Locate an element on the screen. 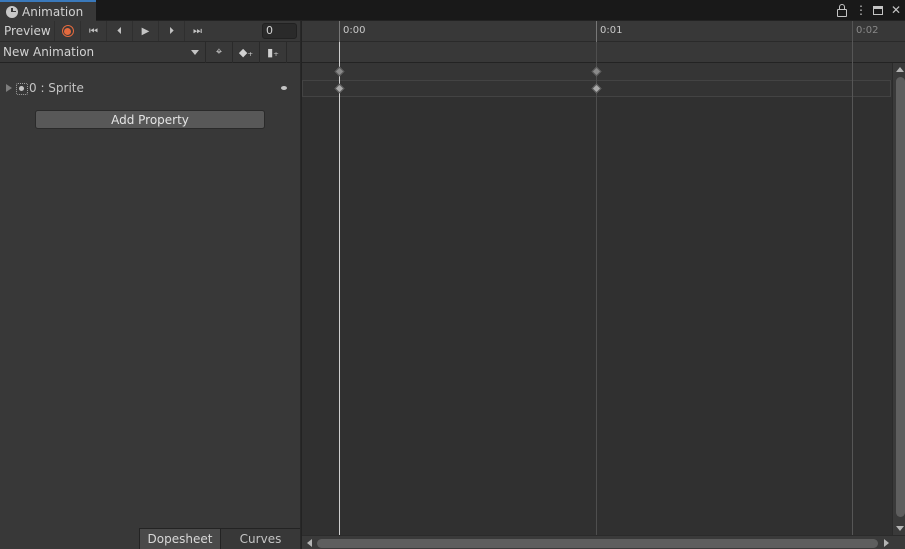 This screenshot has height=549, width=905. scroll-left-icon is located at coordinates (309, 543).